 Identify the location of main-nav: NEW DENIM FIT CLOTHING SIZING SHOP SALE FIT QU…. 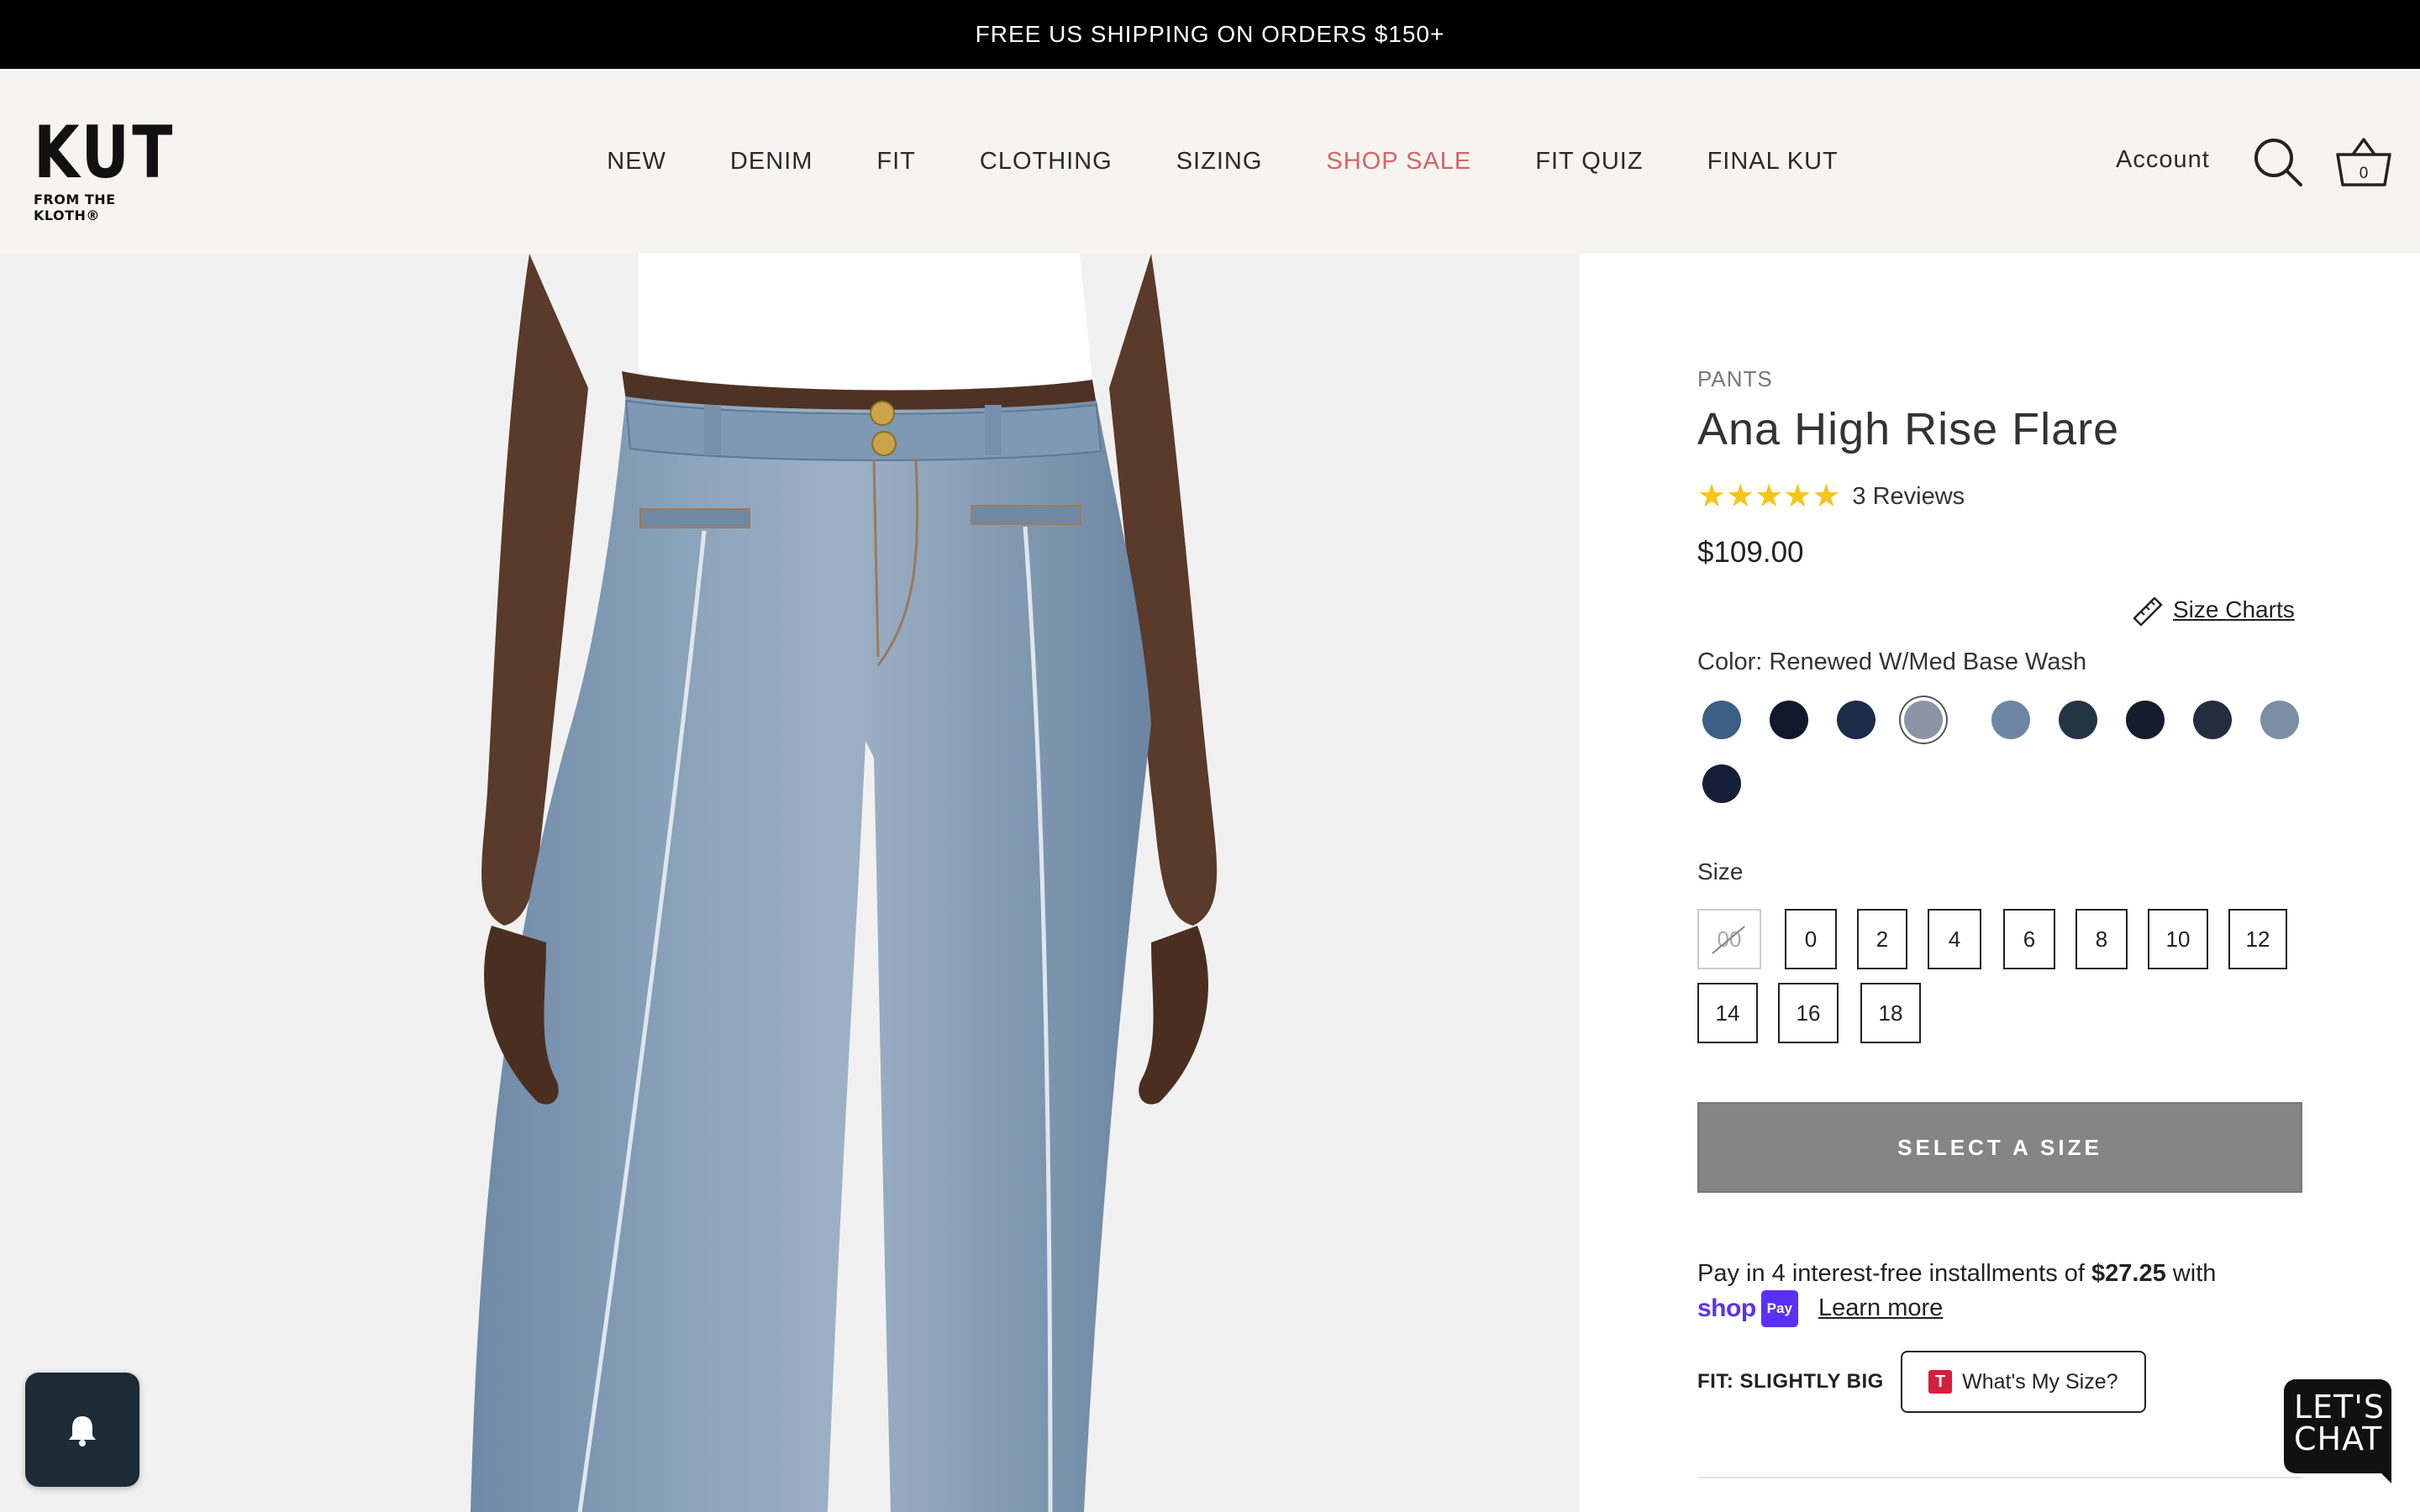
(1210, 161).